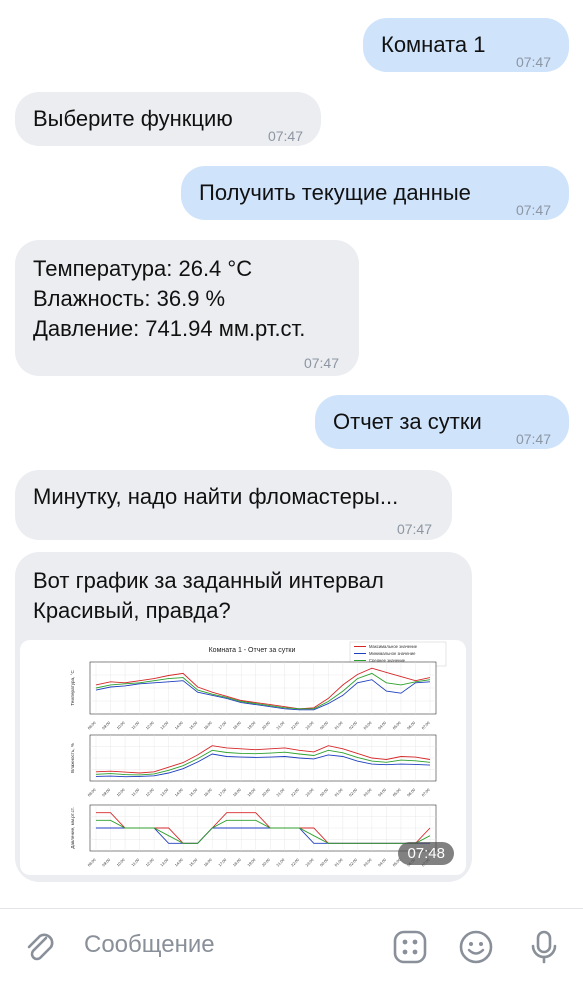  What do you see at coordinates (392, 653) in the screenshot?
I see `legend-label: Минимальное значение` at bounding box center [392, 653].